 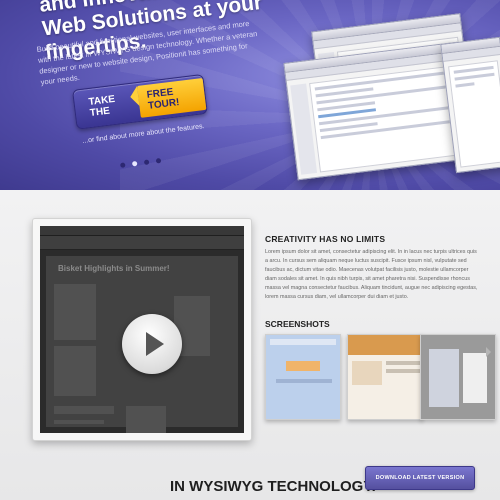 What do you see at coordinates (420, 478) in the screenshot?
I see `download-latest-version-button: DOWNLOAD LATEST VERSION` at bounding box center [420, 478].